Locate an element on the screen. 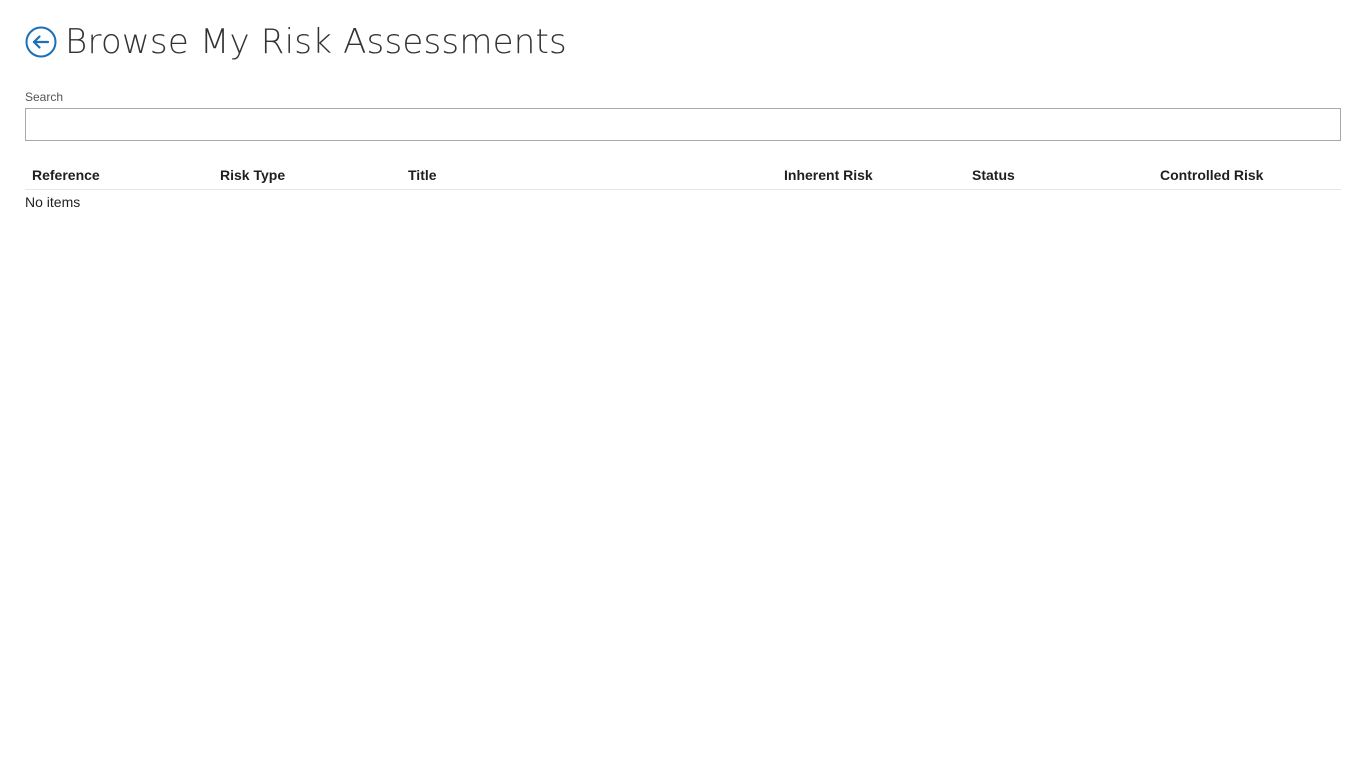  column-header-inherent-risk: Inherent Risk is located at coordinates (871, 175).